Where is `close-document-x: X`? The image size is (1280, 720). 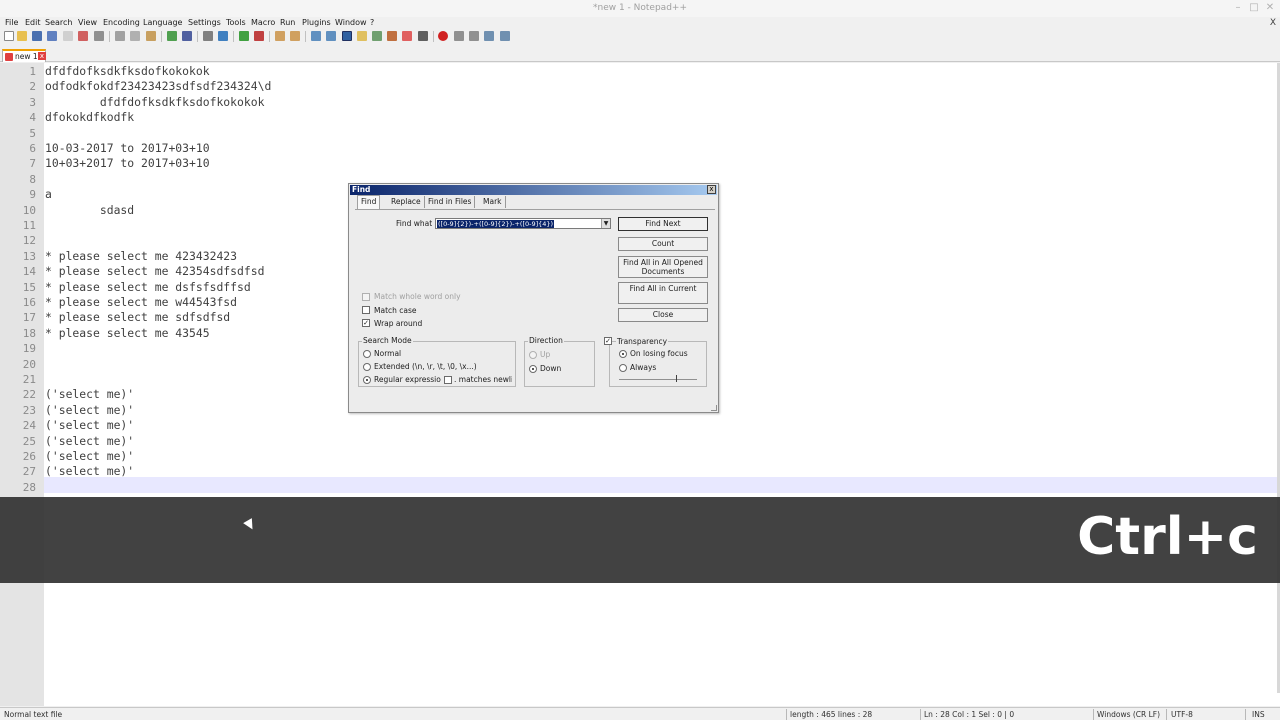
close-document-x: X is located at coordinates (1273, 23).